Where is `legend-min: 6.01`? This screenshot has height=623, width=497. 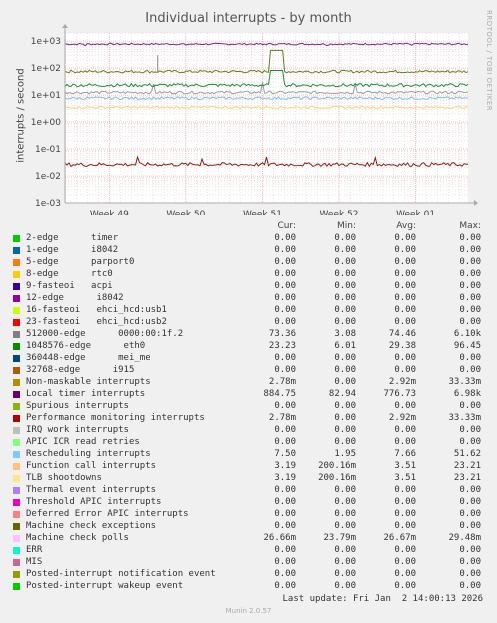
legend-min: 6.01 is located at coordinates (345, 346).